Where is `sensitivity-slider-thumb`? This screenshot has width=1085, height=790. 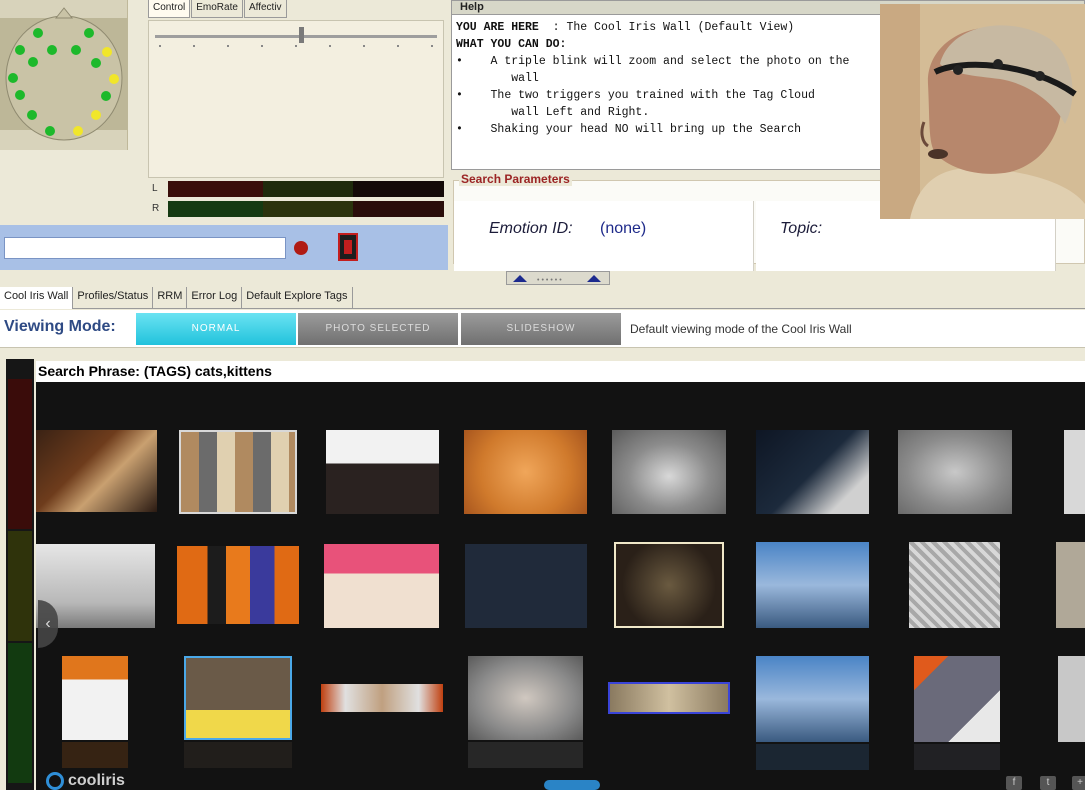 sensitivity-slider-thumb is located at coordinates (301, 35).